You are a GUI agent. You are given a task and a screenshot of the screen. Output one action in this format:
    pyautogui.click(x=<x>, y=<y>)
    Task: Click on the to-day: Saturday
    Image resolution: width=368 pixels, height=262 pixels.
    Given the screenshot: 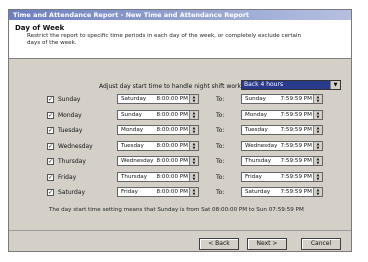 What is the action you would take?
    pyautogui.click(x=258, y=192)
    